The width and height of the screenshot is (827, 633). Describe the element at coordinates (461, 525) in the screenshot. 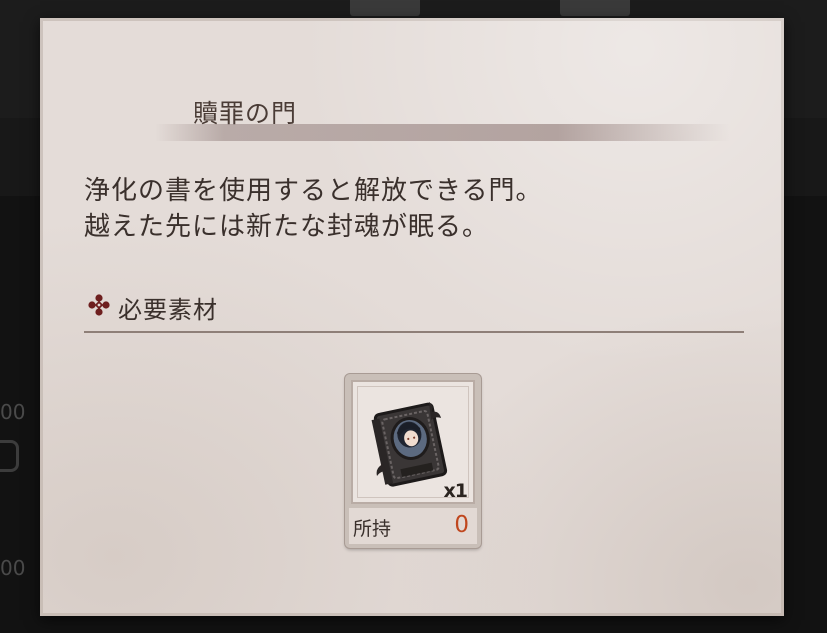

I see `owned-value: 0` at that location.